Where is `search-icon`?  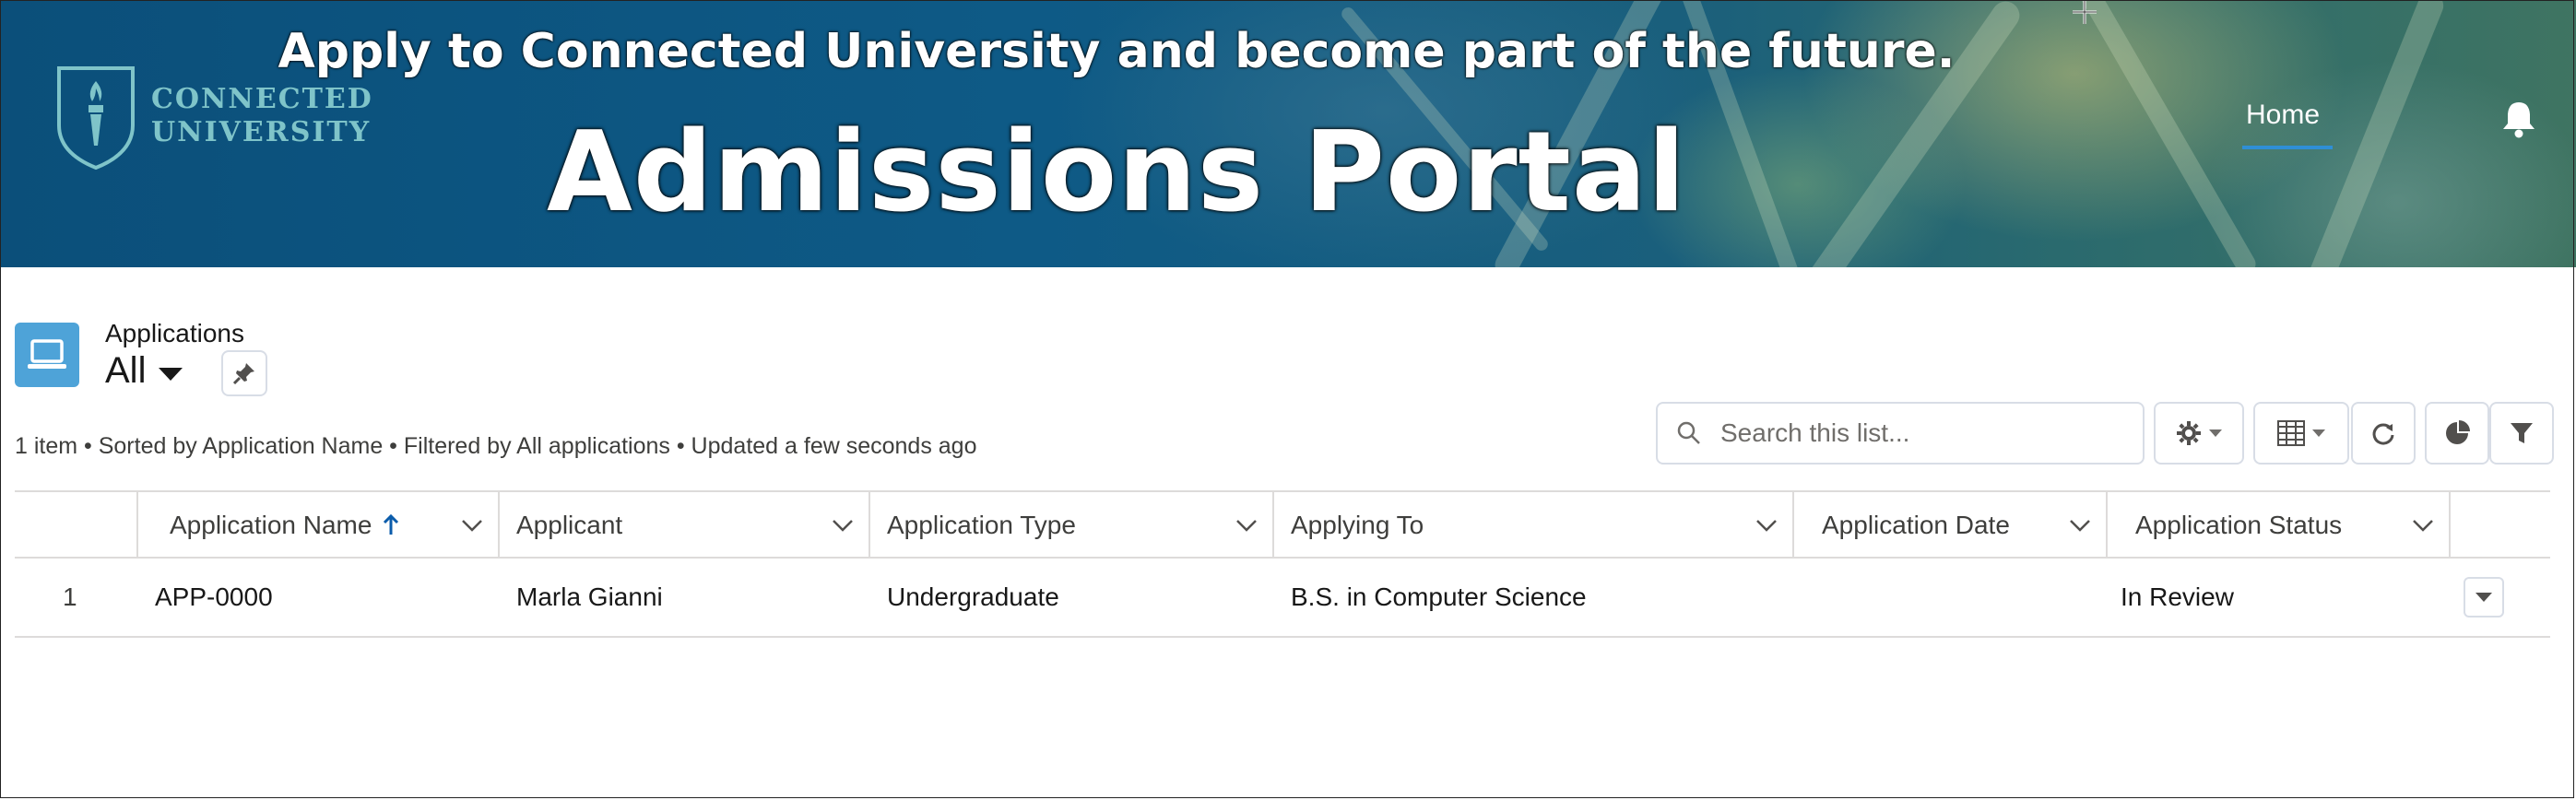
search-icon is located at coordinates (1688, 432).